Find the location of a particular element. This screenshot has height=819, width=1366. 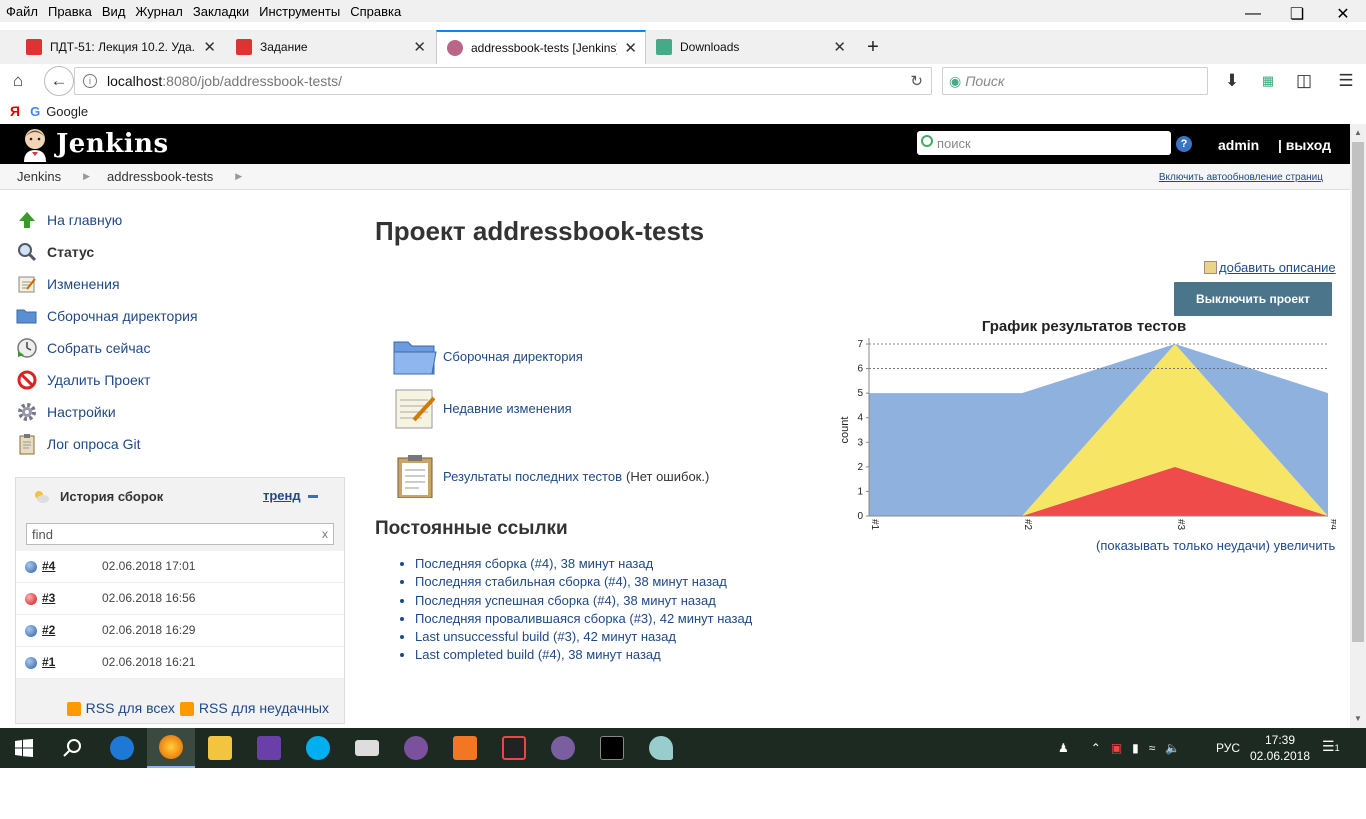

menu-history: Журнал is located at coordinates (158, 11).